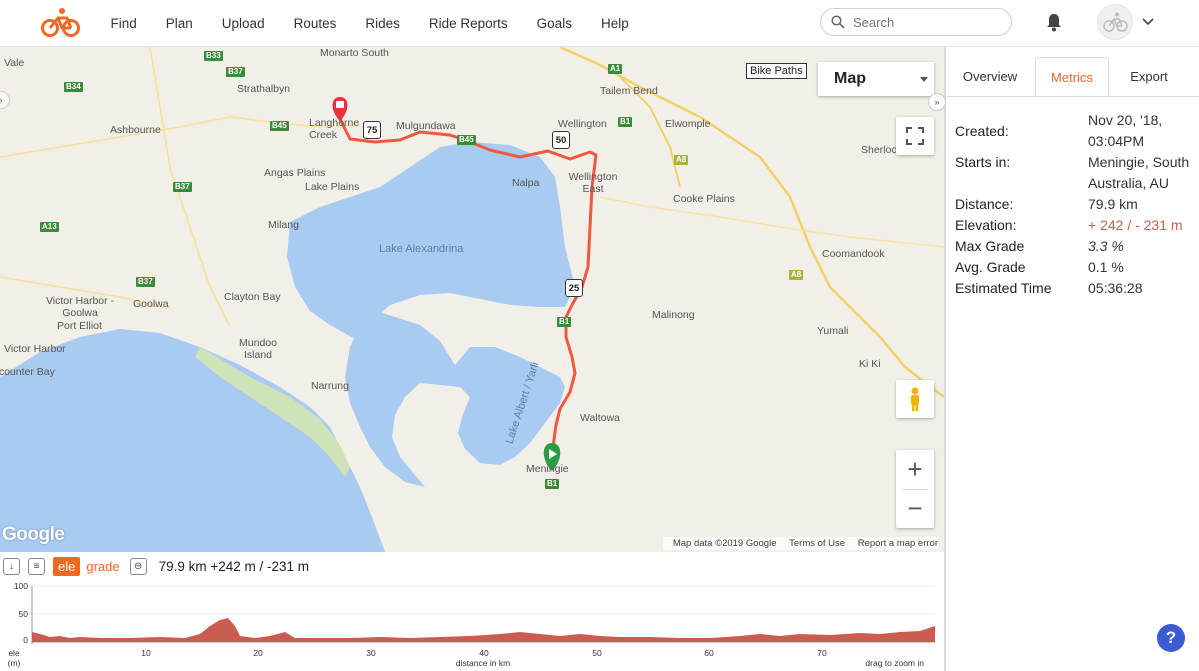  I want to click on metric-created: Created: Nov 20, '18, 03:04PM, so click(1075, 131).